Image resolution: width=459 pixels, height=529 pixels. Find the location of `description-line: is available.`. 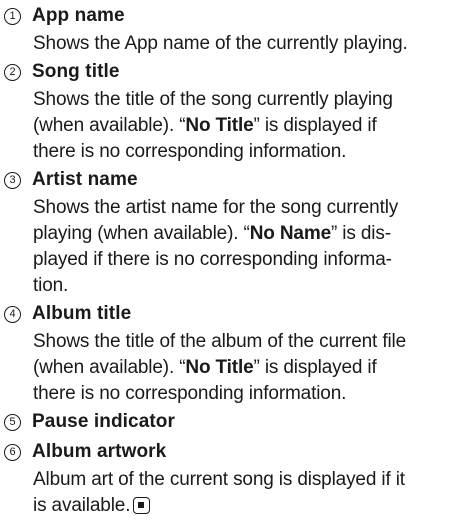

description-line: is available. is located at coordinates (246, 506).